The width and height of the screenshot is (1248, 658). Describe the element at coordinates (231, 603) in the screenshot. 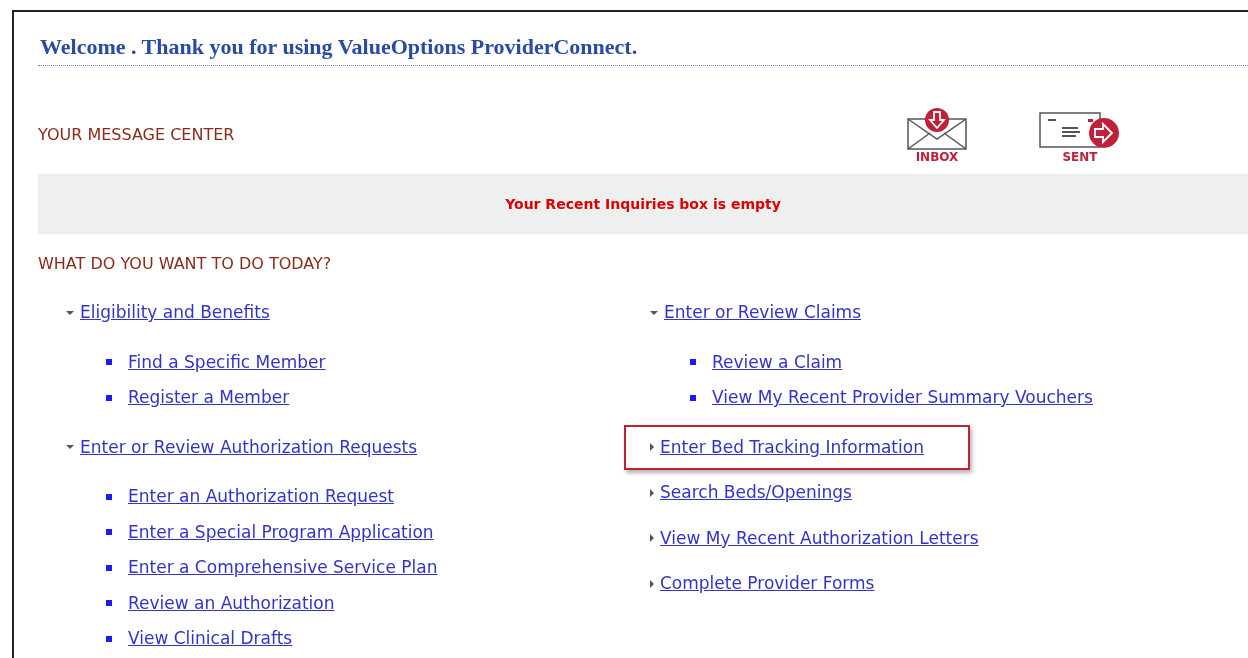

I see `task-link: Review an Authorization` at that location.